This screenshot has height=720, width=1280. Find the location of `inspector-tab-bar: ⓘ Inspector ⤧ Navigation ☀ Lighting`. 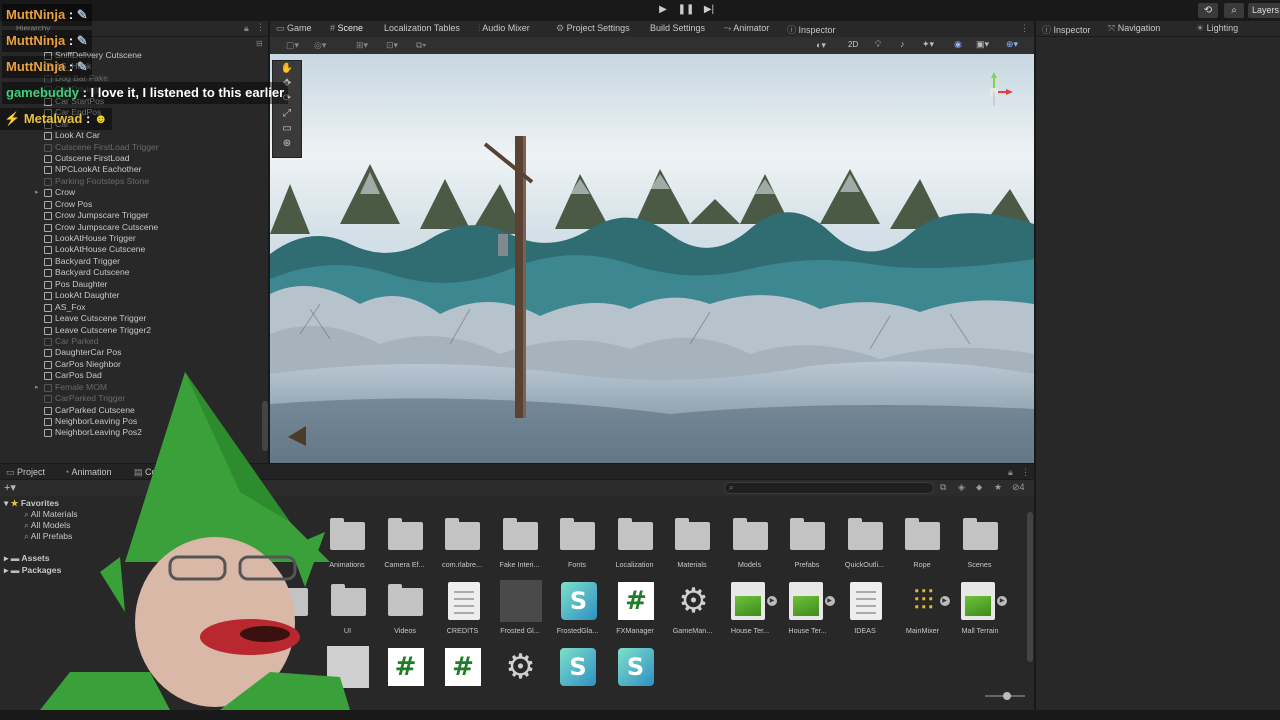

inspector-tab-bar: ⓘ Inspector ⤧ Navigation ☀ Lighting is located at coordinates (1158, 29).